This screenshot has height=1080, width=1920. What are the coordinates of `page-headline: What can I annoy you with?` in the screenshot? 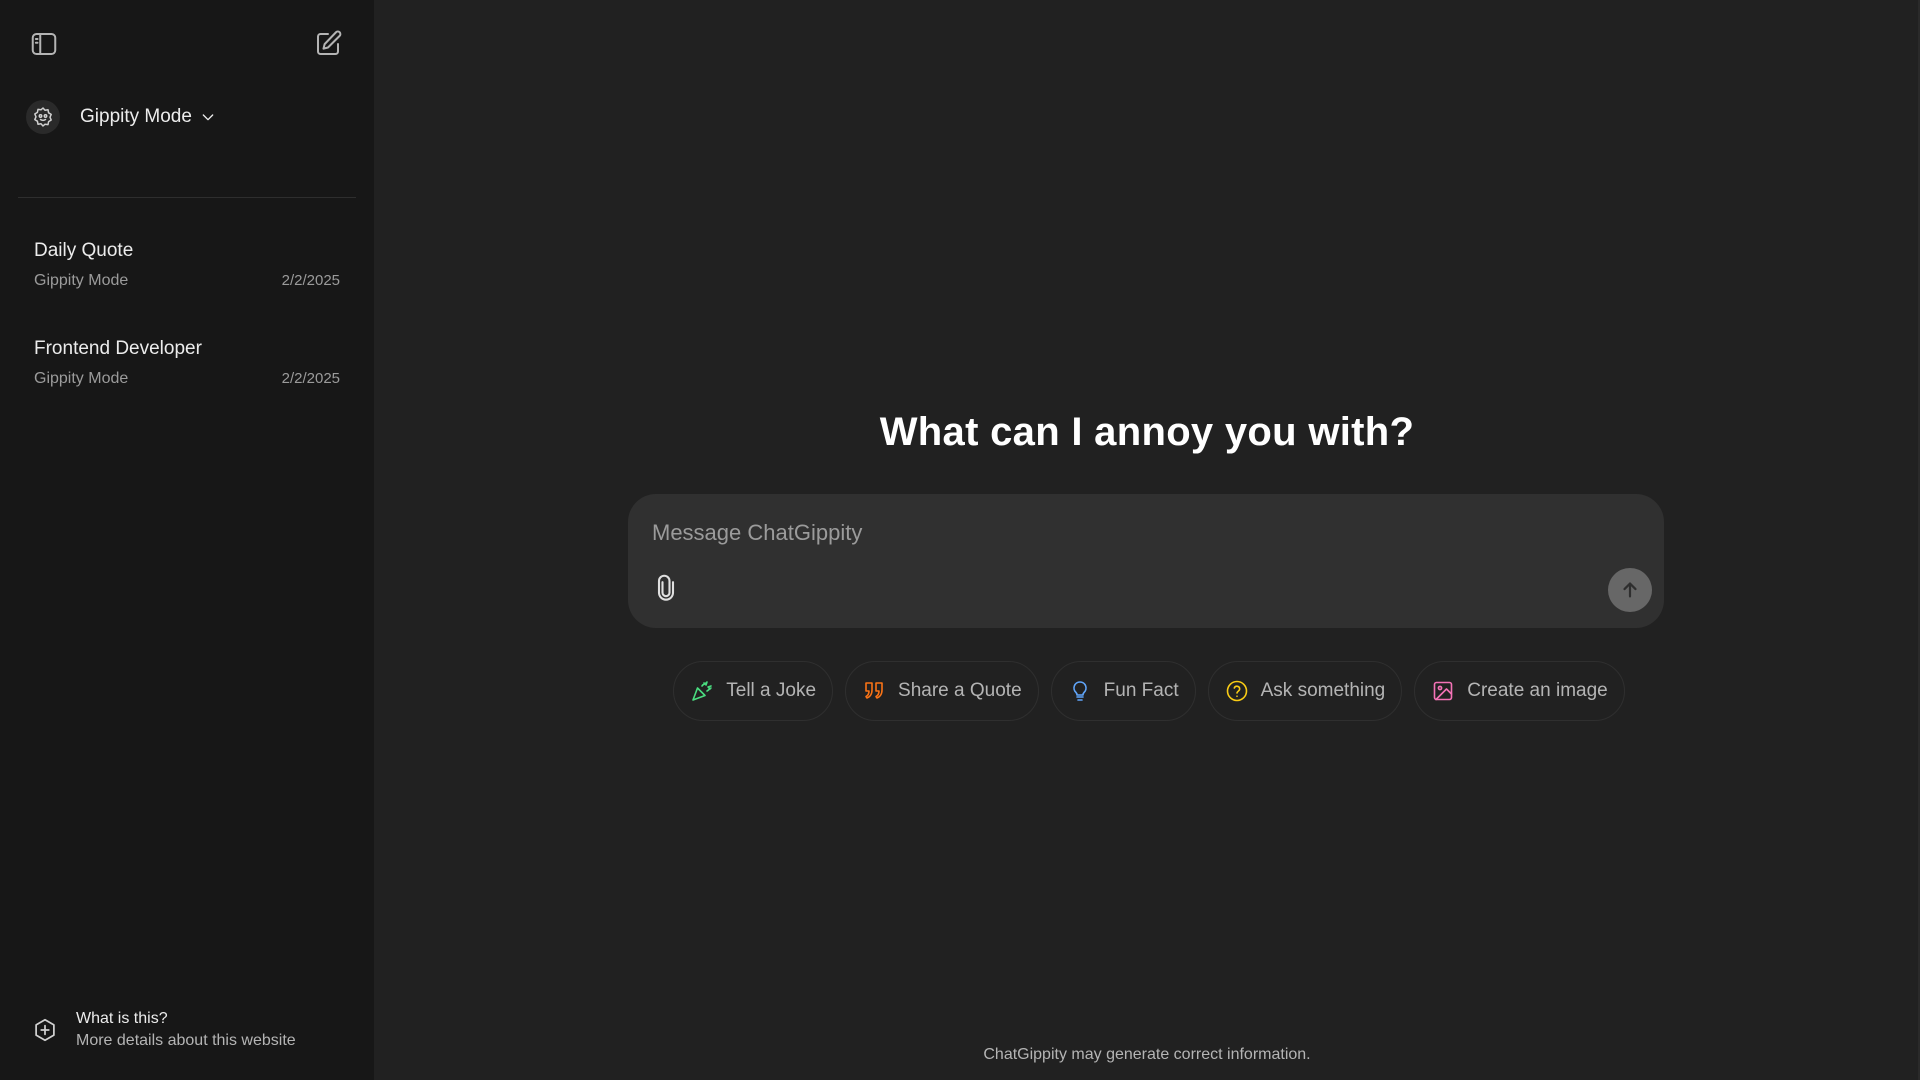 It's located at (1147, 432).